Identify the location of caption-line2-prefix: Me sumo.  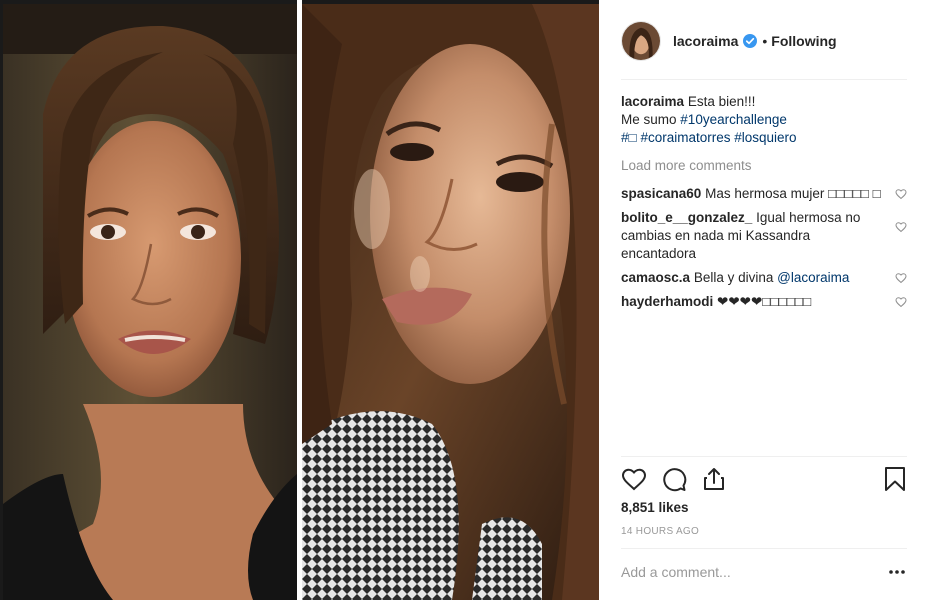
(649, 119).